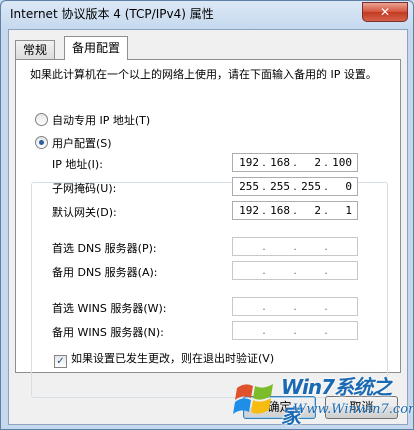  What do you see at coordinates (108, 332) in the screenshot?
I see `alternate-wins-label: 备用 WINS 服务器(N):` at bounding box center [108, 332].